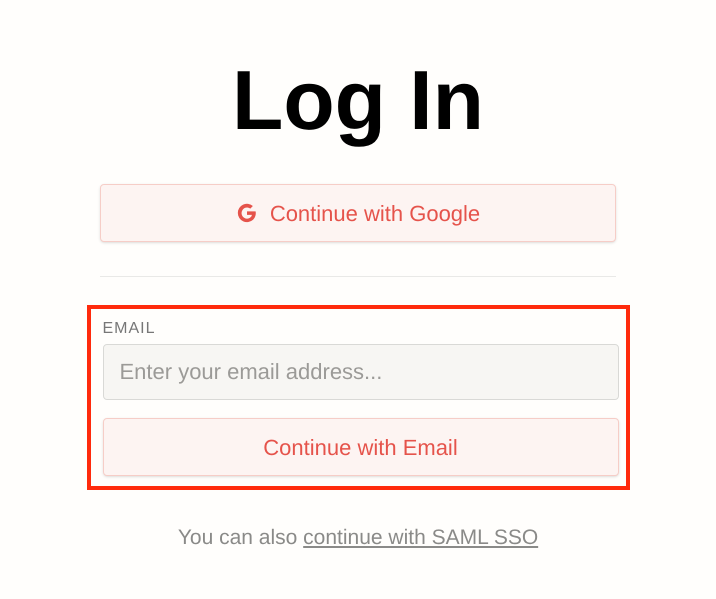 The height and width of the screenshot is (599, 716). Describe the element at coordinates (129, 329) in the screenshot. I see `email-label: EMAIL` at that location.